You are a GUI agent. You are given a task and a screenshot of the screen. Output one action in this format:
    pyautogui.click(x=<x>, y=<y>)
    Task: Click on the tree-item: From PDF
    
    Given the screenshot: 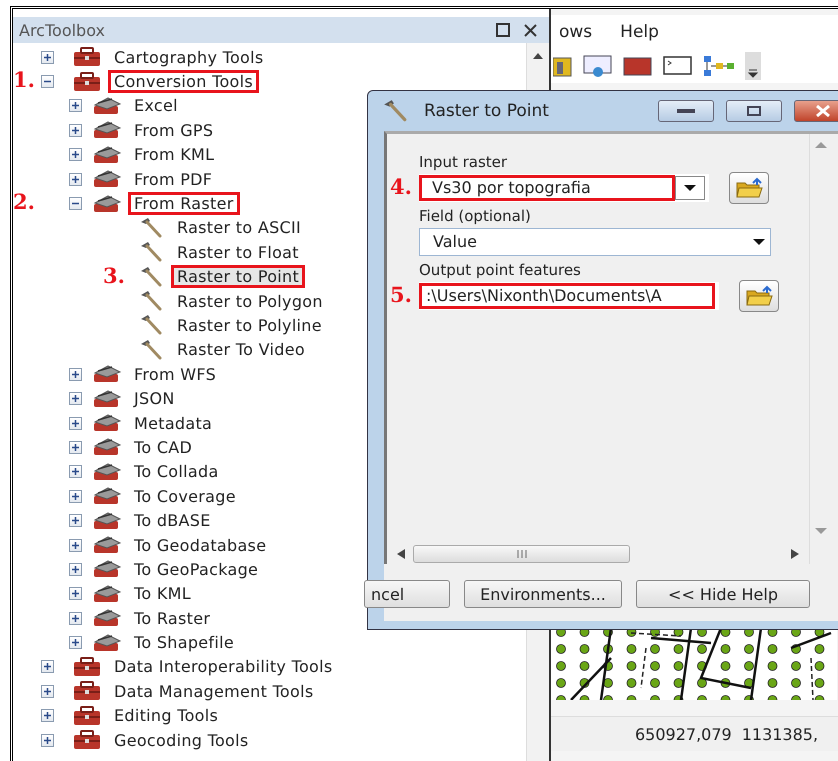 What is the action you would take?
    pyautogui.click(x=173, y=179)
    